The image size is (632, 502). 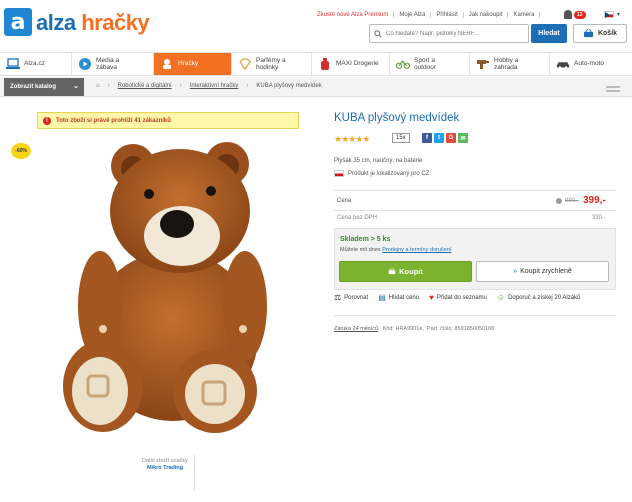 What do you see at coordinates (339, 173) in the screenshot?
I see `cz-flag-icon` at bounding box center [339, 173].